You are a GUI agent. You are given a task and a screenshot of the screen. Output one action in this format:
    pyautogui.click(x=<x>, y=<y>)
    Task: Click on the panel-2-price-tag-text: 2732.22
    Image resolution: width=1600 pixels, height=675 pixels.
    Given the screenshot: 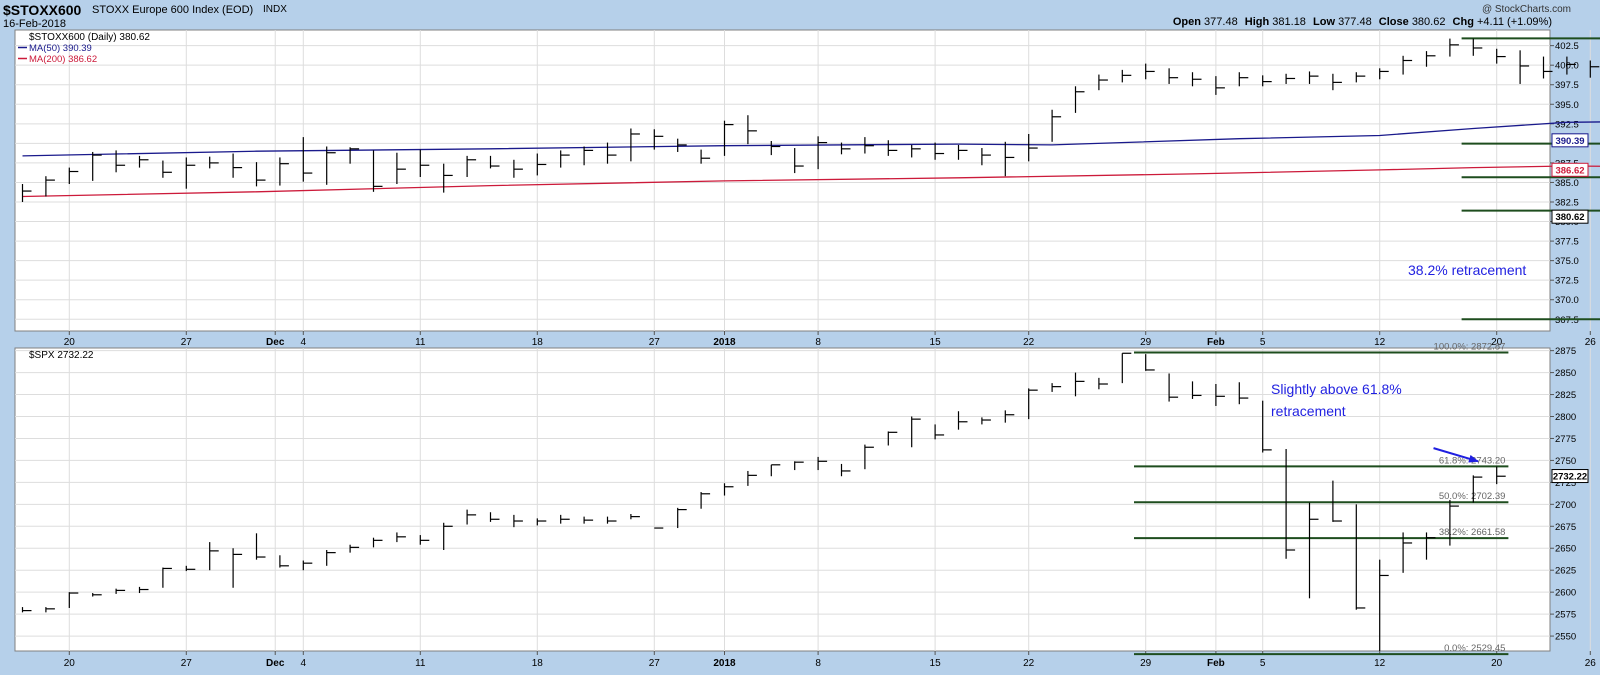 What is the action you would take?
    pyautogui.click(x=1570, y=477)
    